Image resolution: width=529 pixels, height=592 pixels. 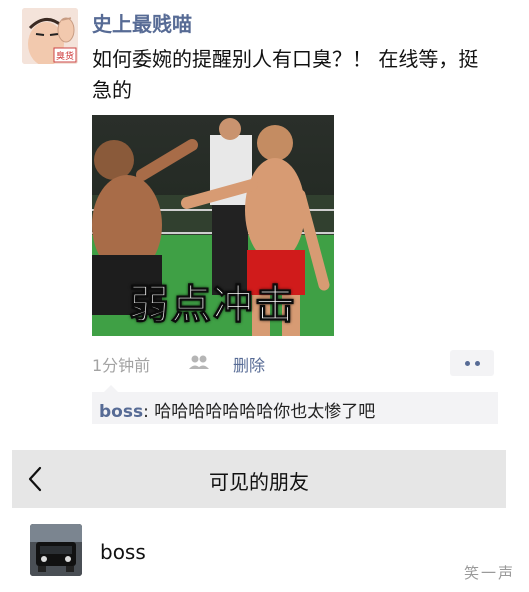 What do you see at coordinates (121, 412) in the screenshot?
I see `comment-author: boss` at bounding box center [121, 412].